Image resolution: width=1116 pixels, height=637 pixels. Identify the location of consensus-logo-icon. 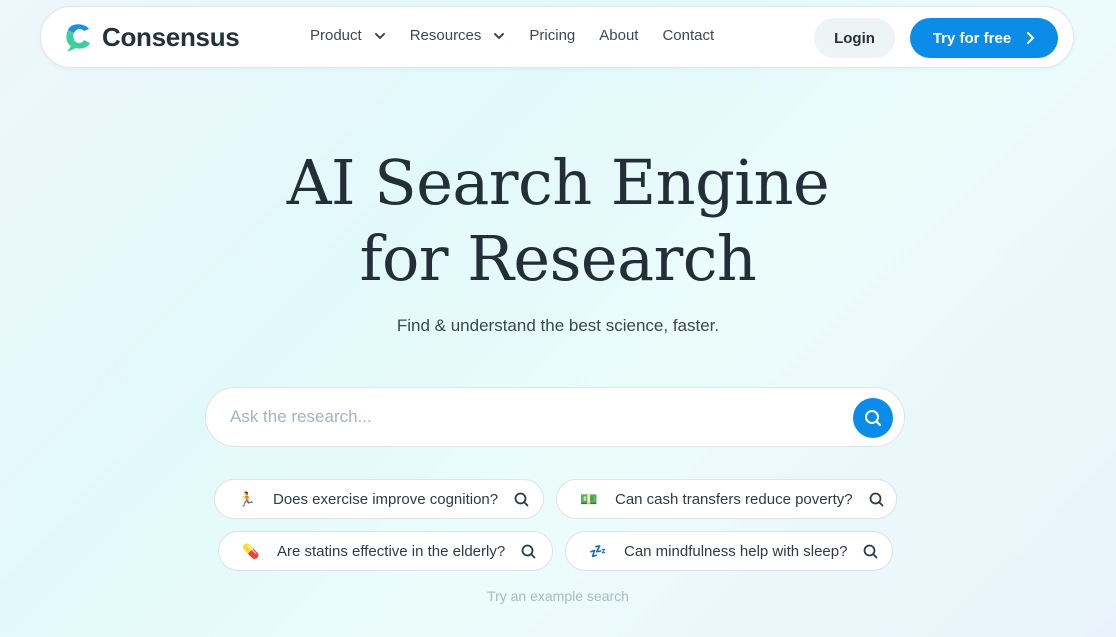
(78, 38).